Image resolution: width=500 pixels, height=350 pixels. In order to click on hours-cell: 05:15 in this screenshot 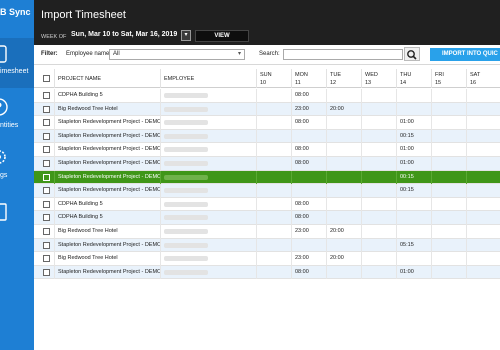, I will do `click(413, 245)`.